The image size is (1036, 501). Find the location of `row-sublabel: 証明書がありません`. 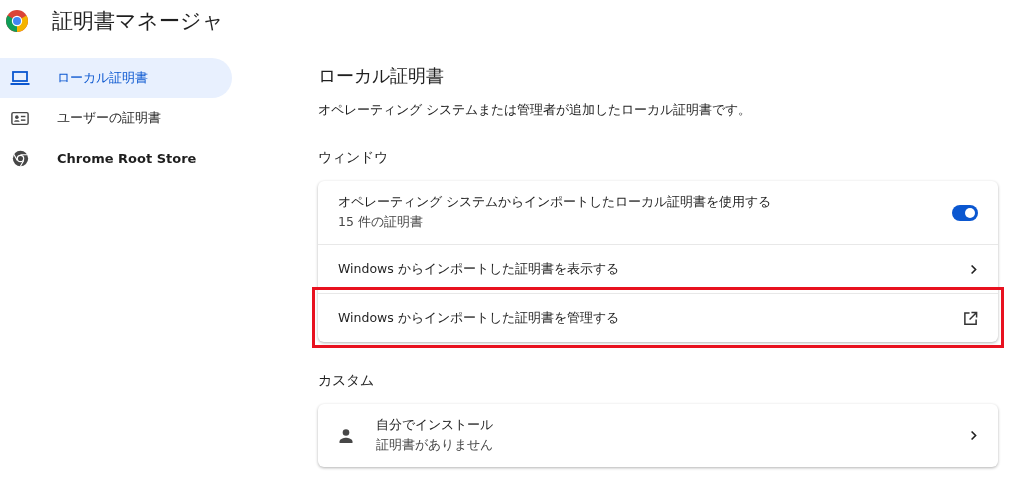

row-sublabel: 証明書がありません is located at coordinates (435, 445).